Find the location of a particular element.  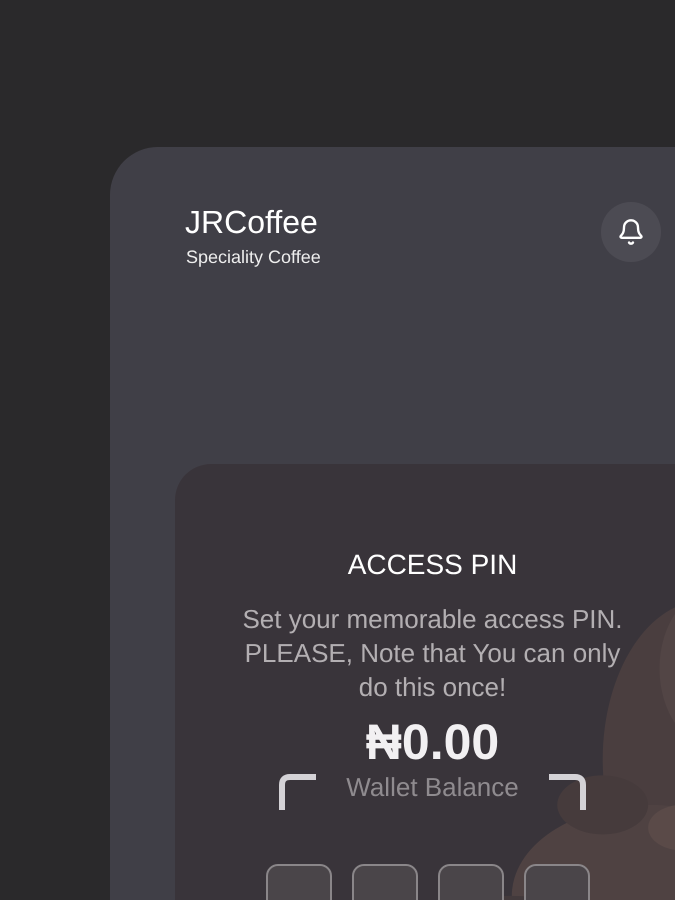

card-title: ACCESS PIN is located at coordinates (433, 565).